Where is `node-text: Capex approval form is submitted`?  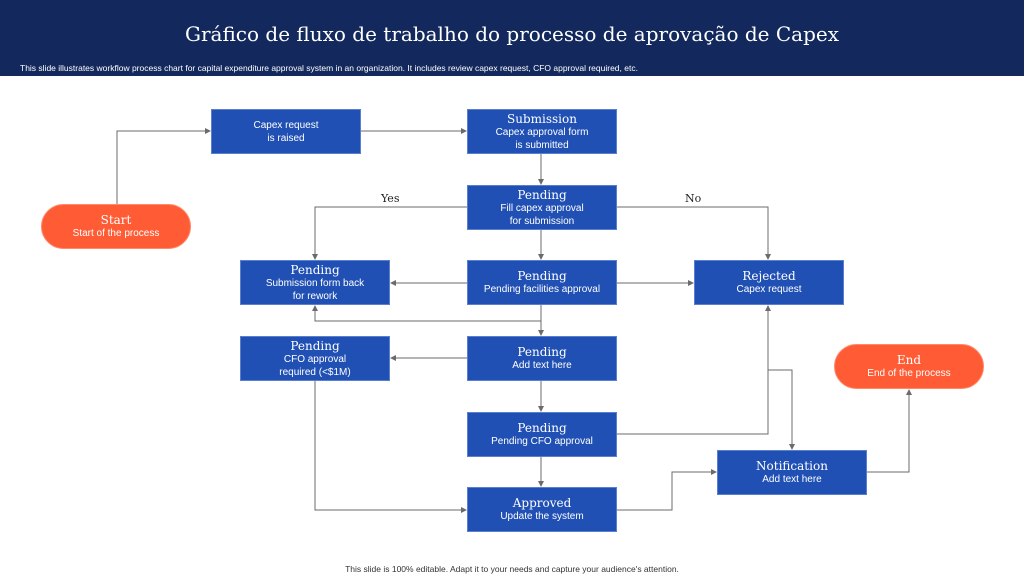
node-text: Capex approval form is submitted is located at coordinates (542, 138).